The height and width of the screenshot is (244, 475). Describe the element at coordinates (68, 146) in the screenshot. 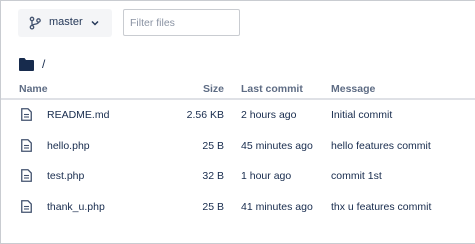

I see `file-name-link: hello.php` at that location.